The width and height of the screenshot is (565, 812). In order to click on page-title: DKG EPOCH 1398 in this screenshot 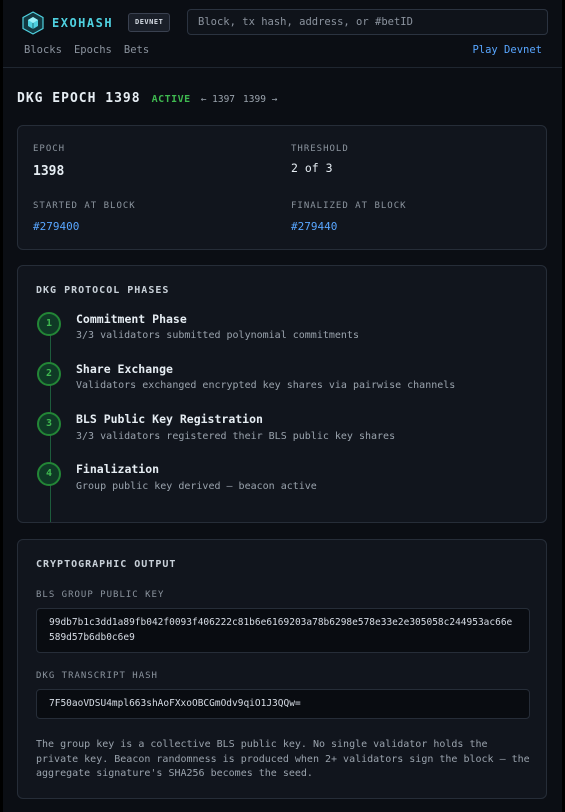, I will do `click(79, 98)`.